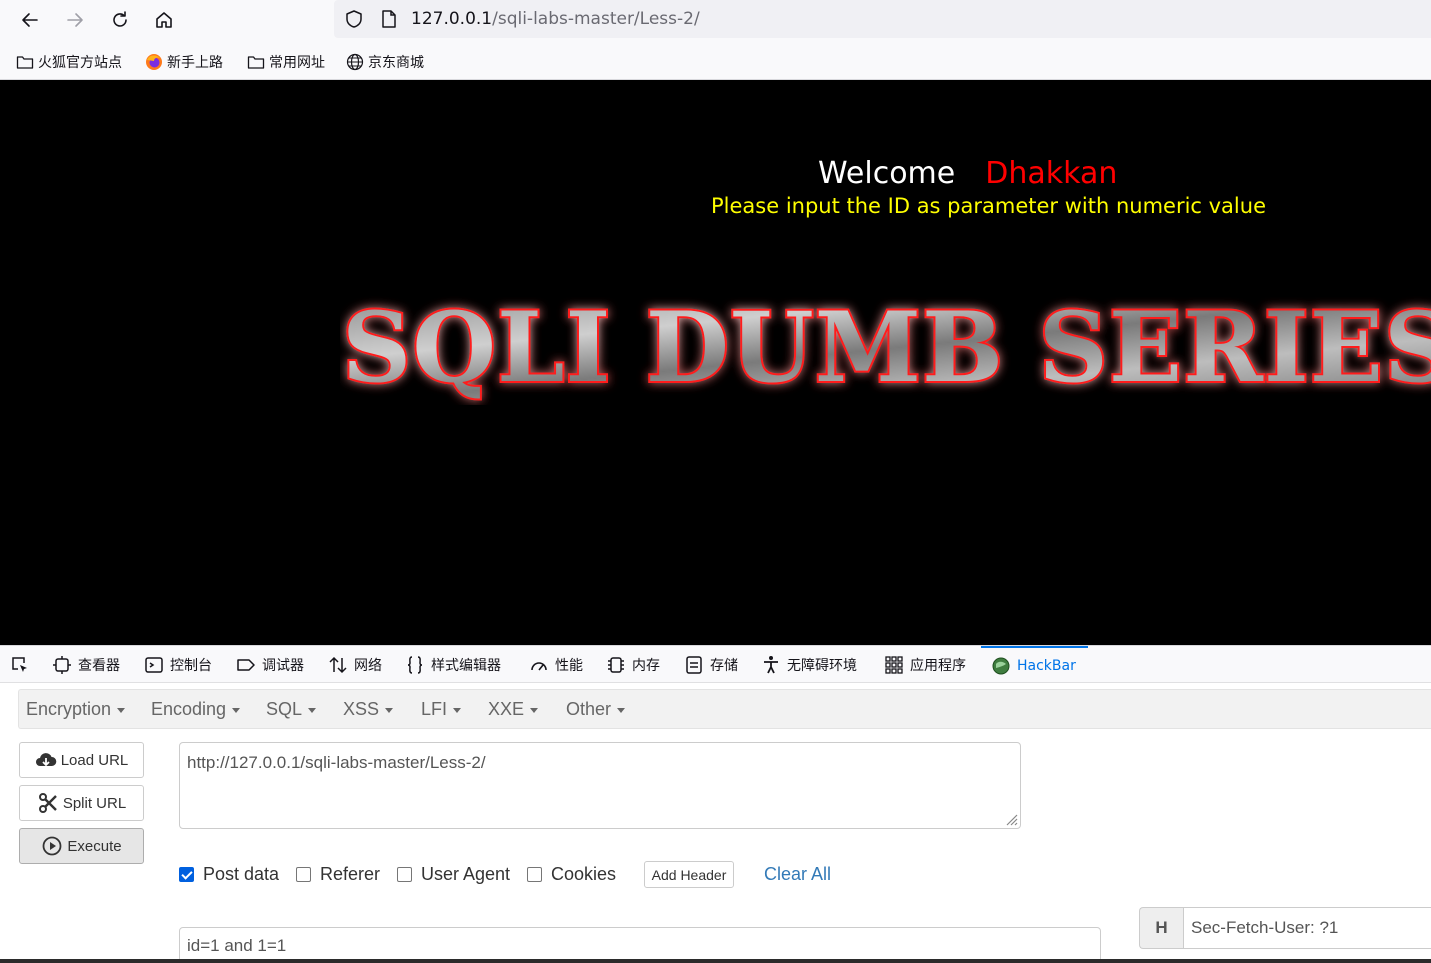  Describe the element at coordinates (186, 874) in the screenshot. I see `post-data-checkbox` at that location.